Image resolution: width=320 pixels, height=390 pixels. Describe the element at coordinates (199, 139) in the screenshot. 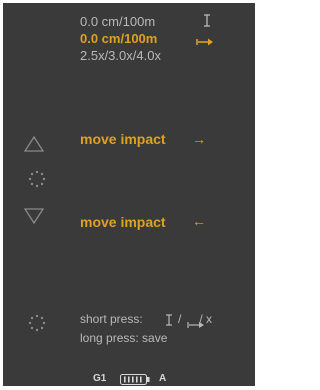

I see `right-arrow-icon: →` at that location.